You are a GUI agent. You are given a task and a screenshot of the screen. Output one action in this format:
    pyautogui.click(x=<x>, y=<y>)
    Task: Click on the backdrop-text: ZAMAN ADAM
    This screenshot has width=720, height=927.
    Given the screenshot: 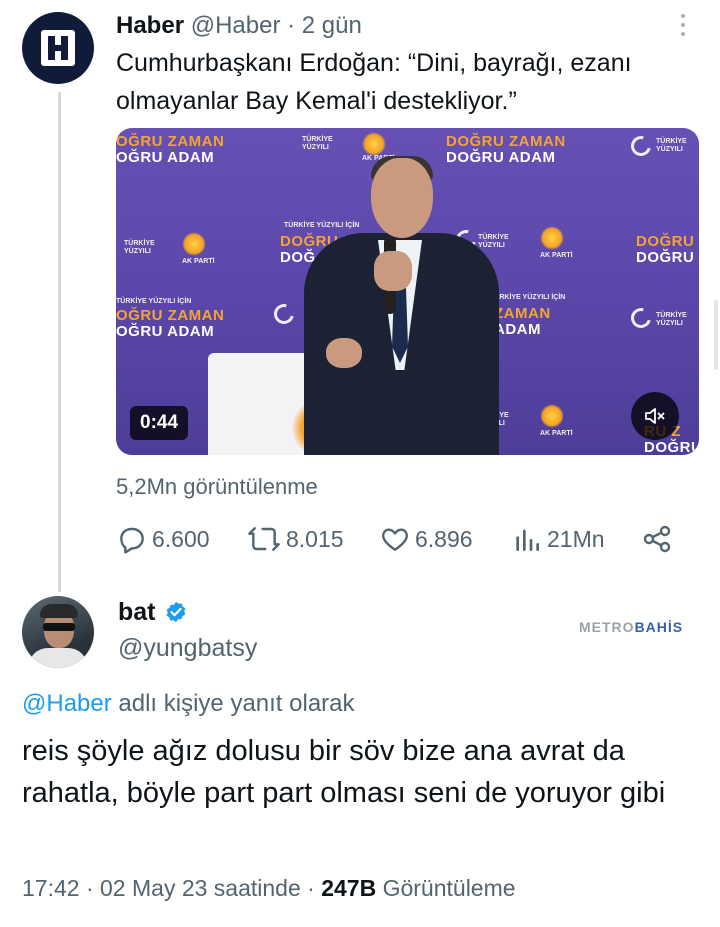 What is the action you would take?
    pyautogui.click(x=522, y=321)
    